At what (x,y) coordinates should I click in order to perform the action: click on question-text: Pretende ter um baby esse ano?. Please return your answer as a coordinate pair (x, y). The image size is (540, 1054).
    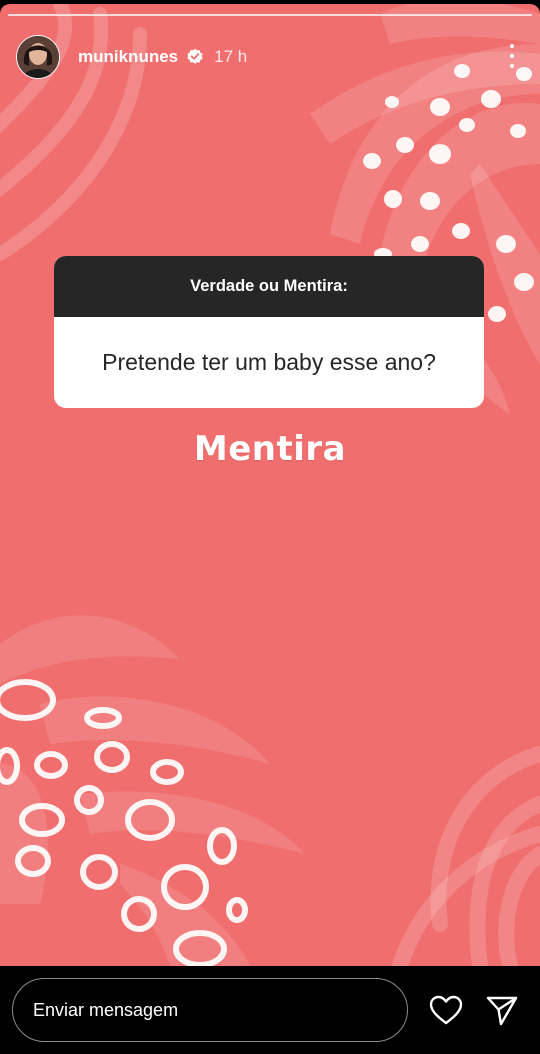
    Looking at the image, I should click on (269, 362).